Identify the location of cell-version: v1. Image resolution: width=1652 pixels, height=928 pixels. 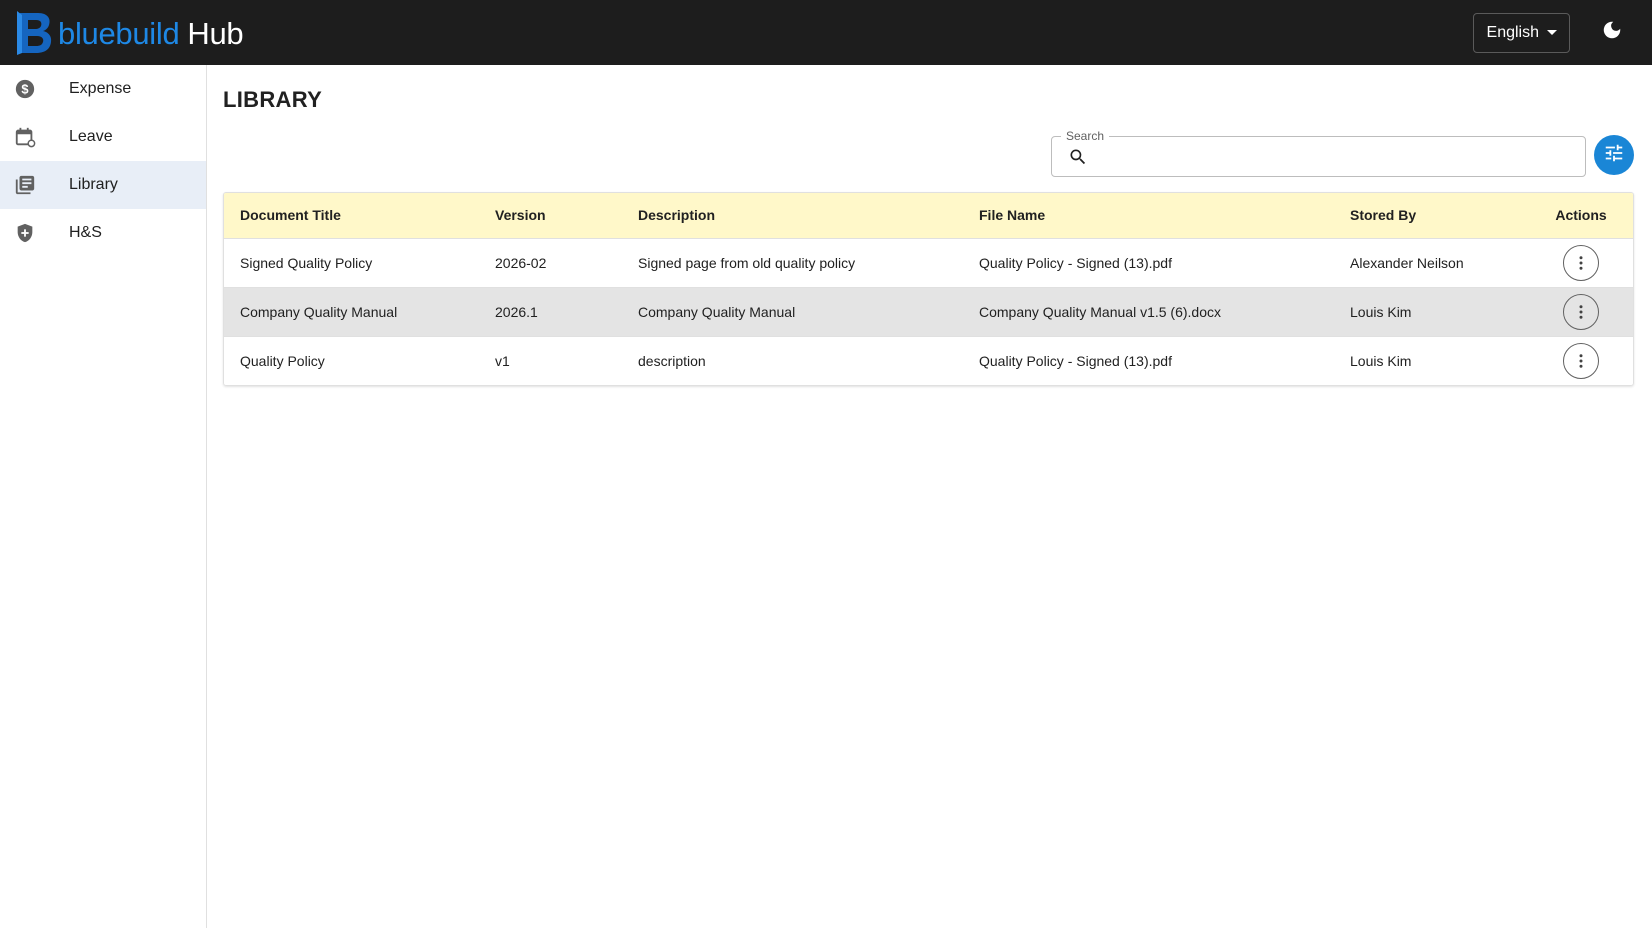
(550, 360).